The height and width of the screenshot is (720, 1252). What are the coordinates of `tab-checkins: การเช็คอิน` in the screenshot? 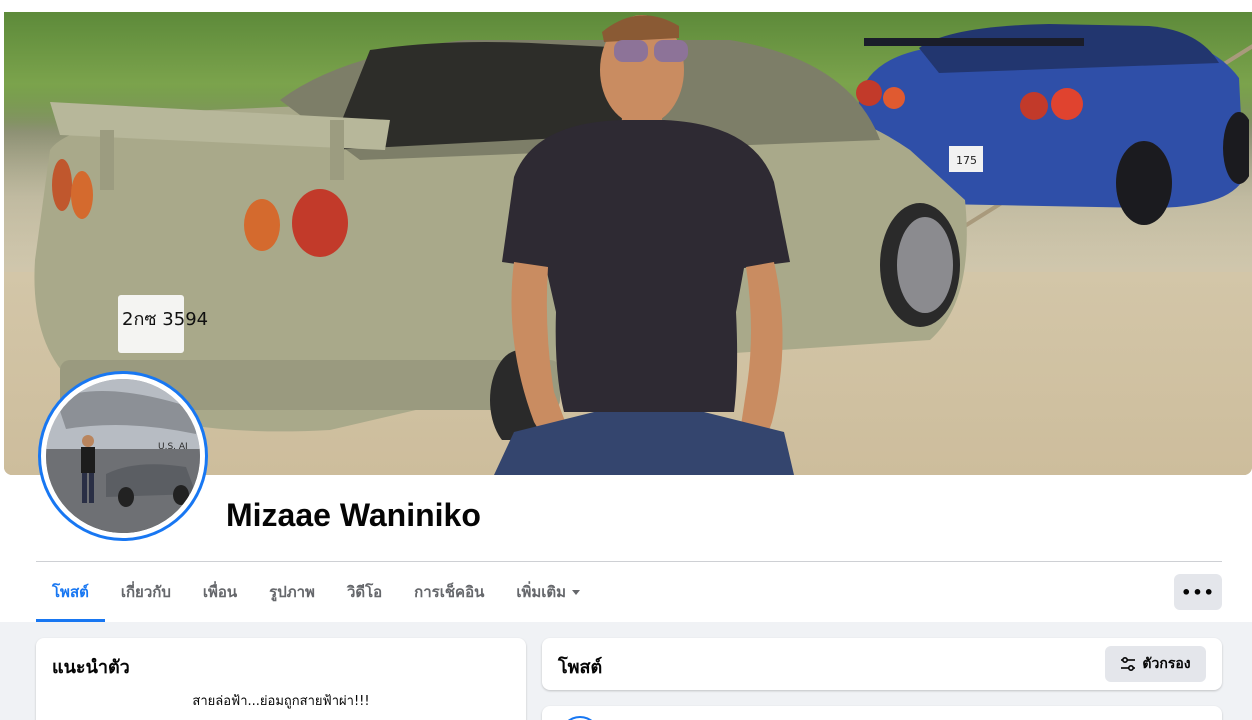 It's located at (449, 592).